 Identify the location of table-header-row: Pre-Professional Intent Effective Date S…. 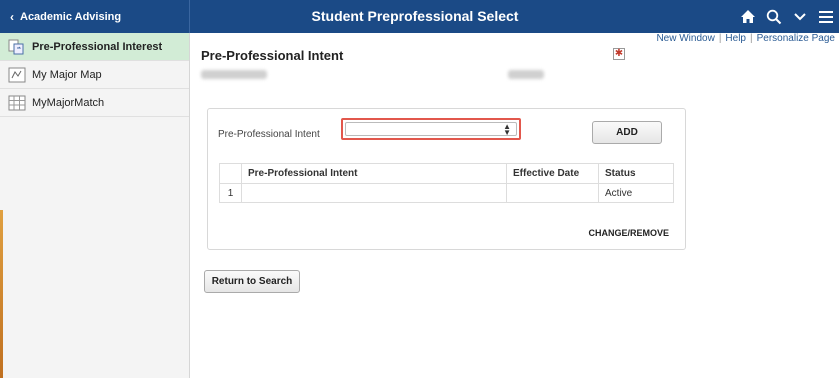
(446, 173).